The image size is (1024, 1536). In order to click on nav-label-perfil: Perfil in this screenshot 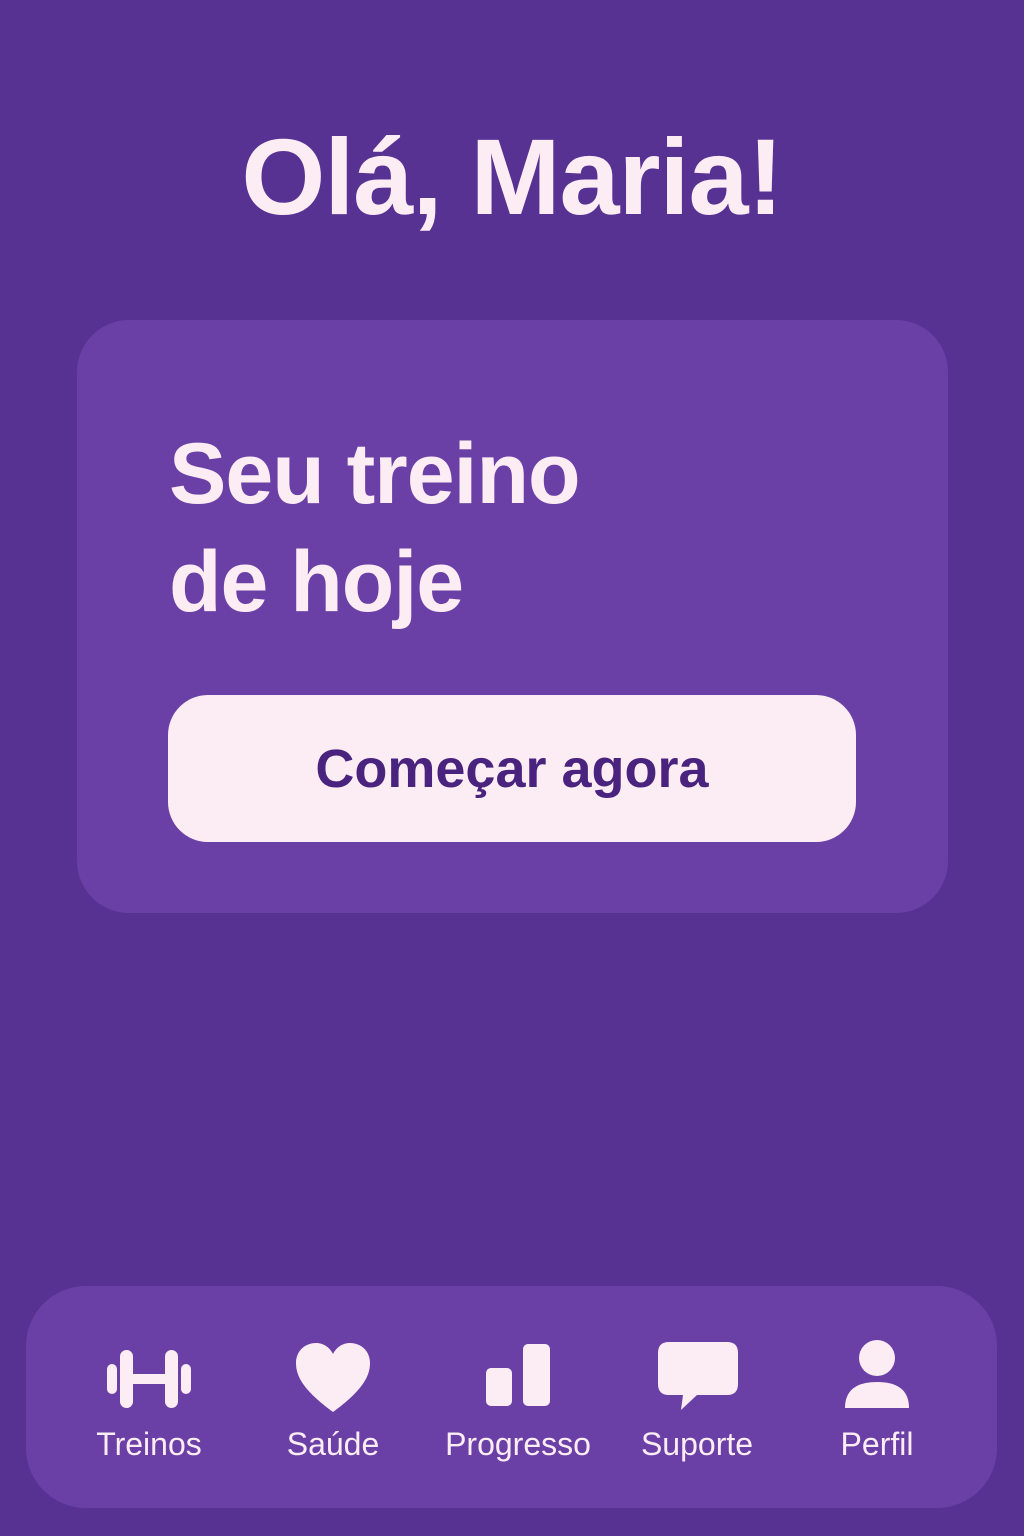, I will do `click(877, 1444)`.